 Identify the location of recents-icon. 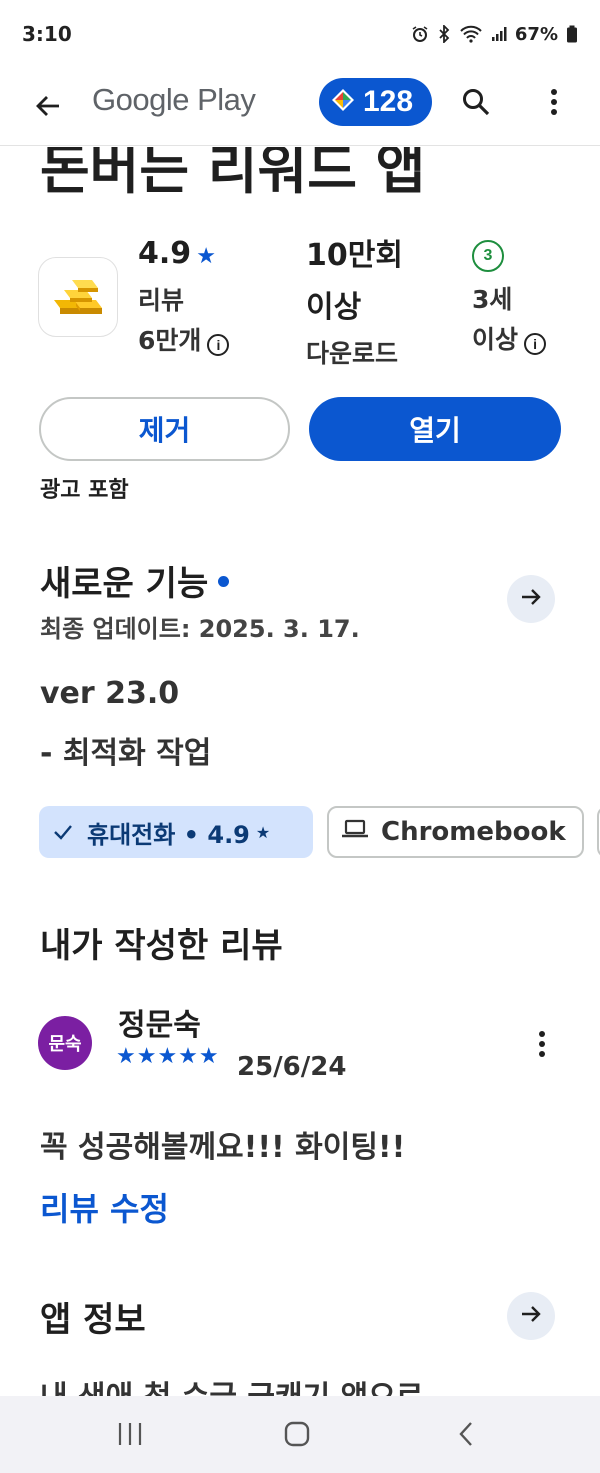
(130, 1434).